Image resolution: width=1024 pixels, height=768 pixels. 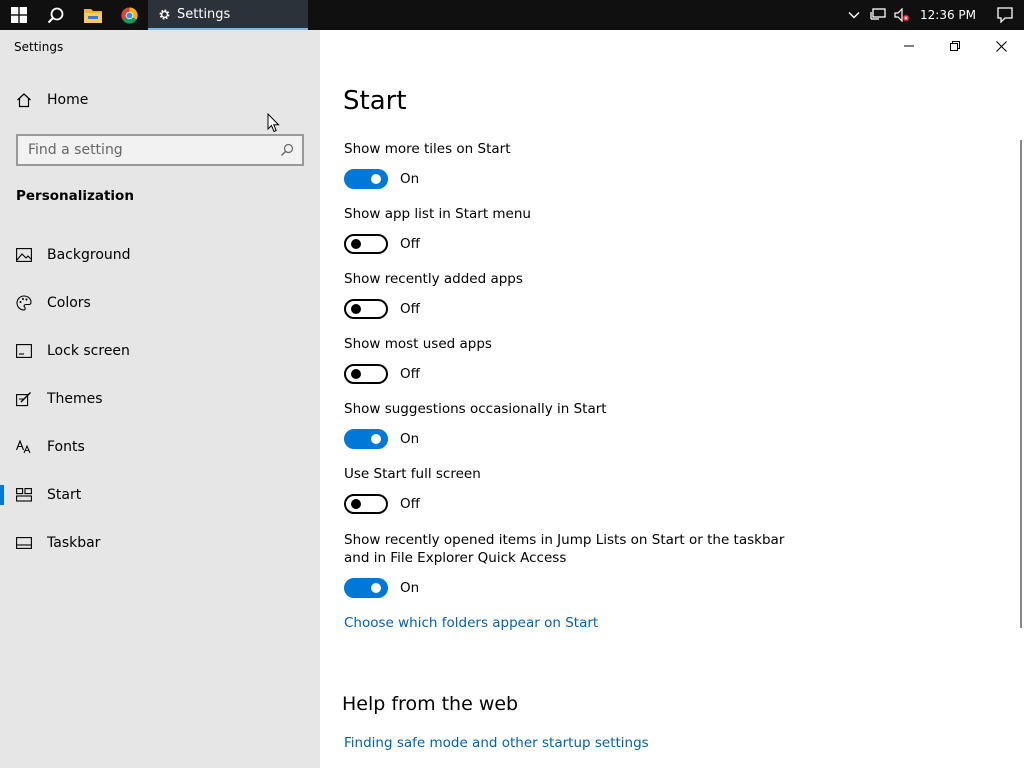 What do you see at coordinates (26, 255) in the screenshot?
I see `picture-icon` at bounding box center [26, 255].